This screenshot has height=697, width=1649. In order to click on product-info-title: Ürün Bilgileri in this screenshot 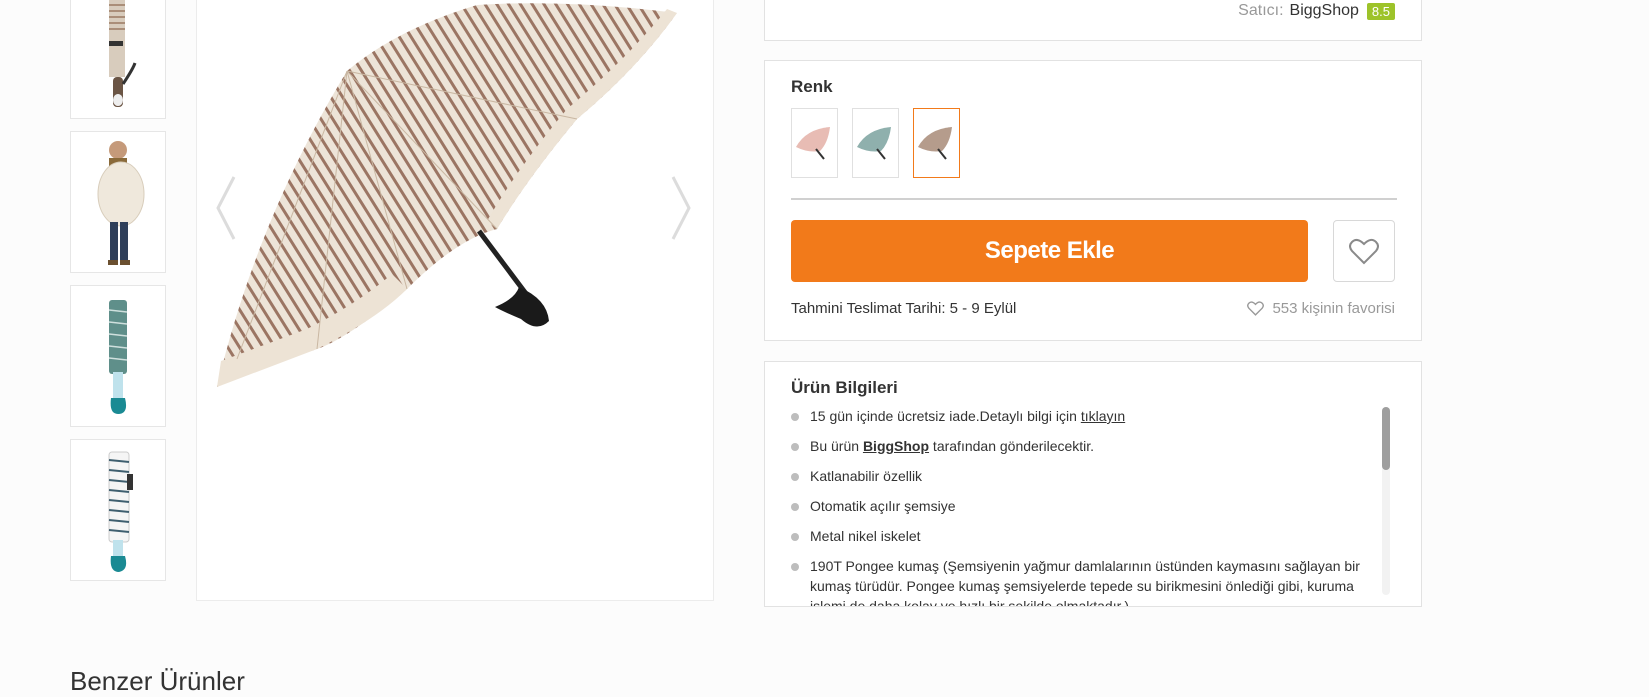, I will do `click(844, 387)`.